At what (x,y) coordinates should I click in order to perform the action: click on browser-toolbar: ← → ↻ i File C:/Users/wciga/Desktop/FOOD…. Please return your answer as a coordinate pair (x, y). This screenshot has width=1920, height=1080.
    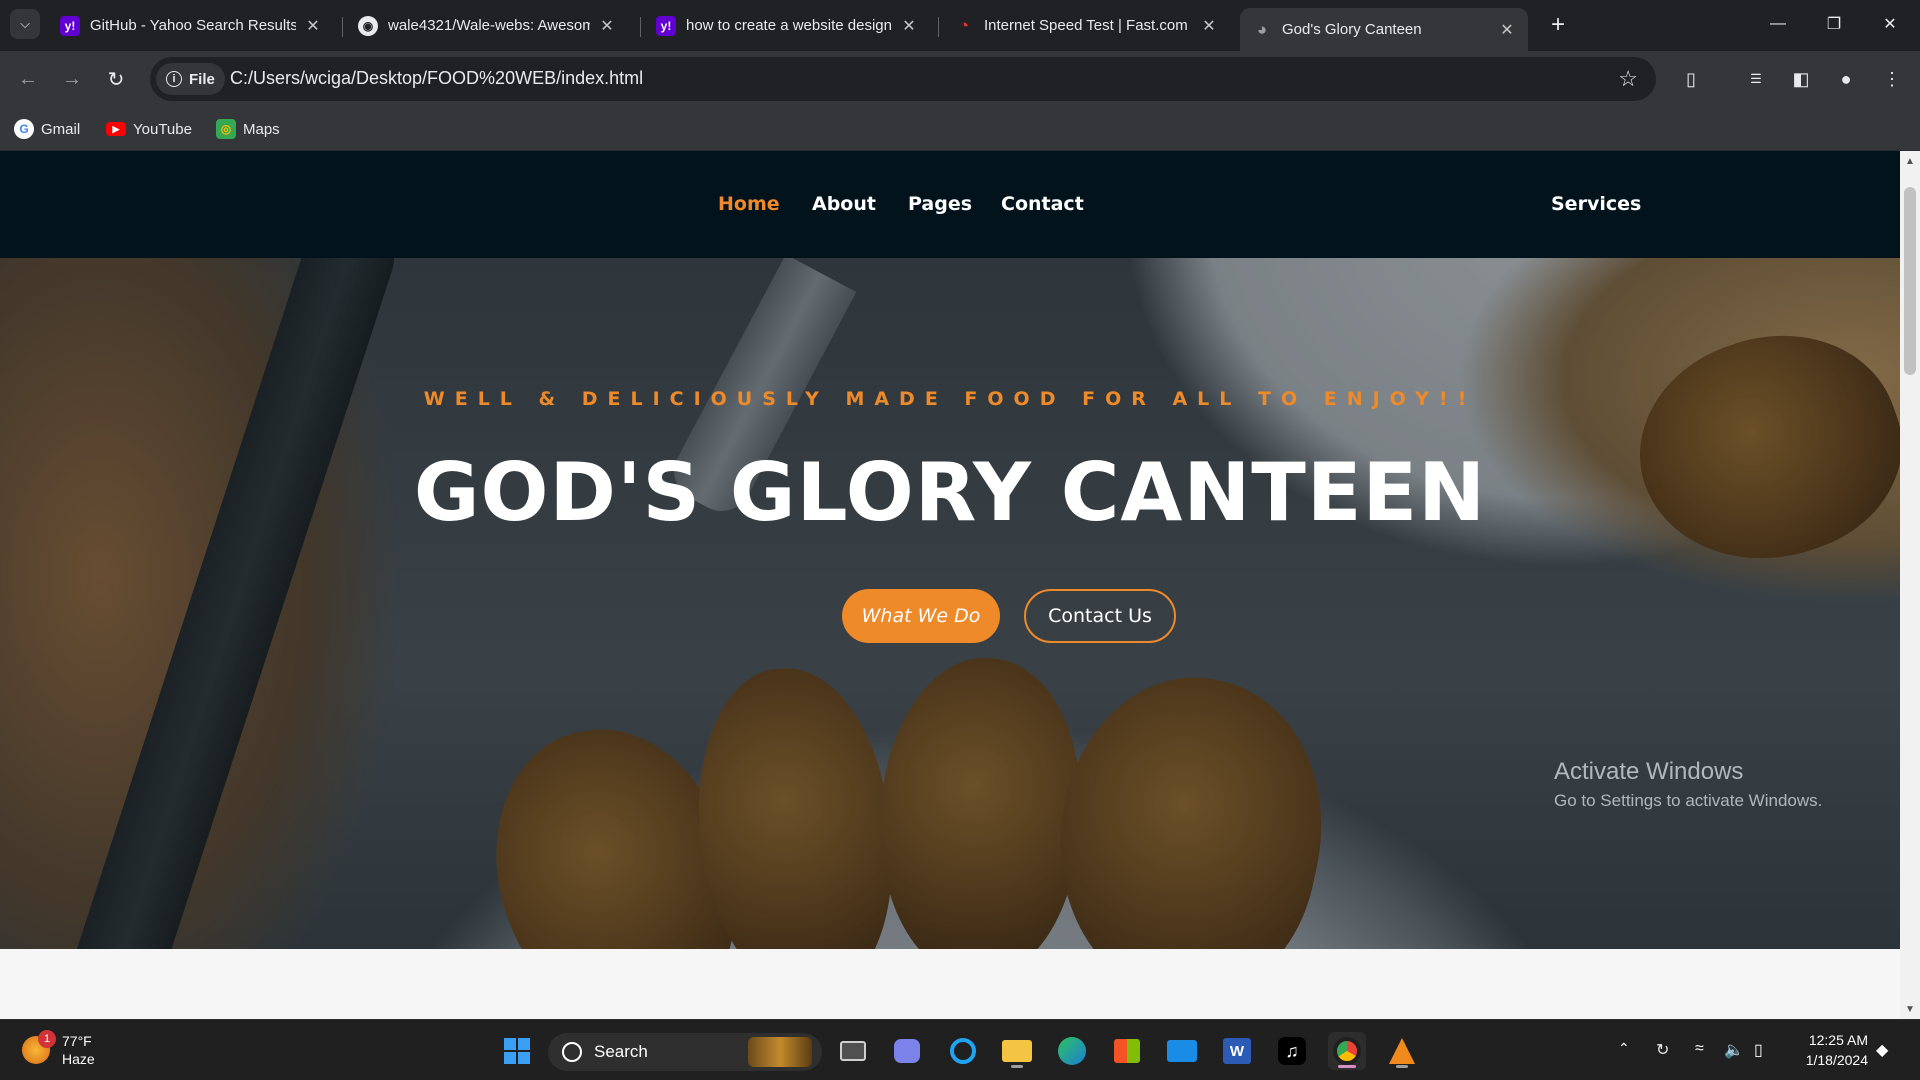
    Looking at the image, I should click on (960, 79).